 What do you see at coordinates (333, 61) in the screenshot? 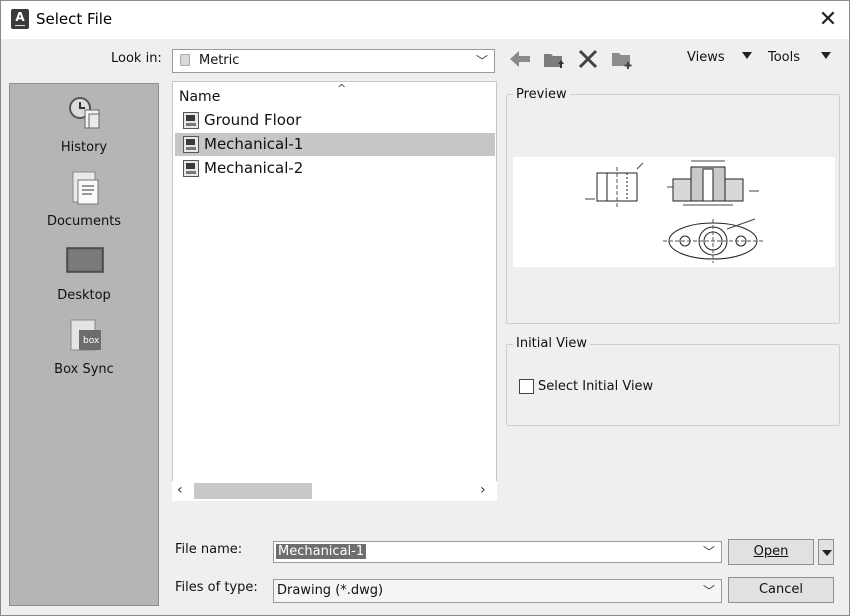
I see `look-in-dropdown: Metric ﹀` at bounding box center [333, 61].